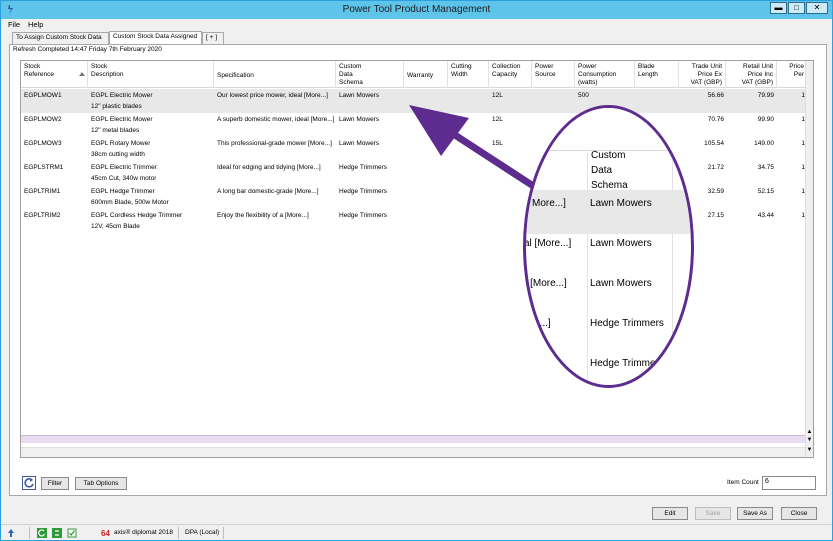 This screenshot has height=541, width=833. What do you see at coordinates (657, 74) in the screenshot?
I see `col-blade-length: Blade Length` at bounding box center [657, 74].